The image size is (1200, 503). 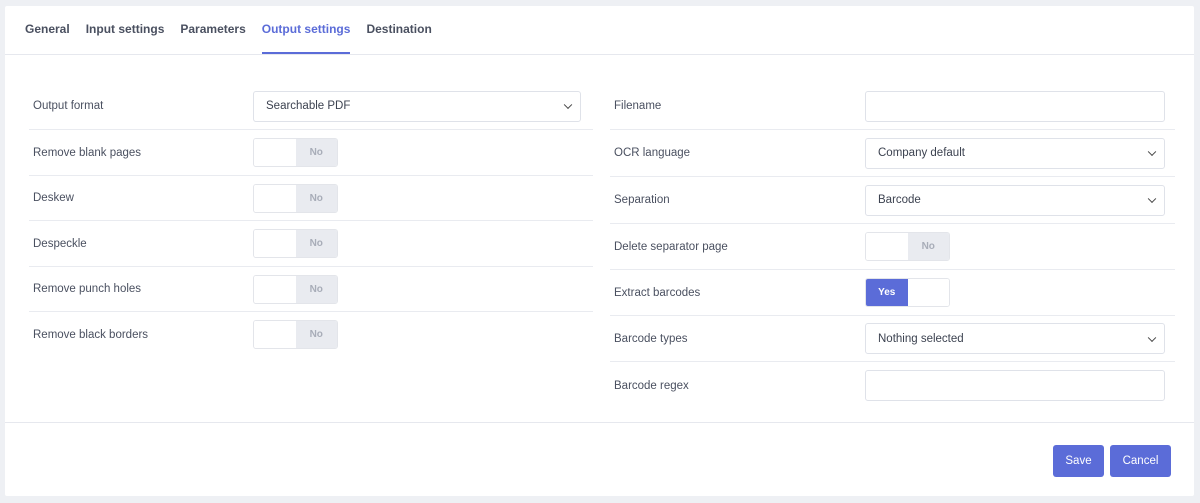 What do you see at coordinates (91, 334) in the screenshot?
I see `remove-black-borders-label: Remove black borders` at bounding box center [91, 334].